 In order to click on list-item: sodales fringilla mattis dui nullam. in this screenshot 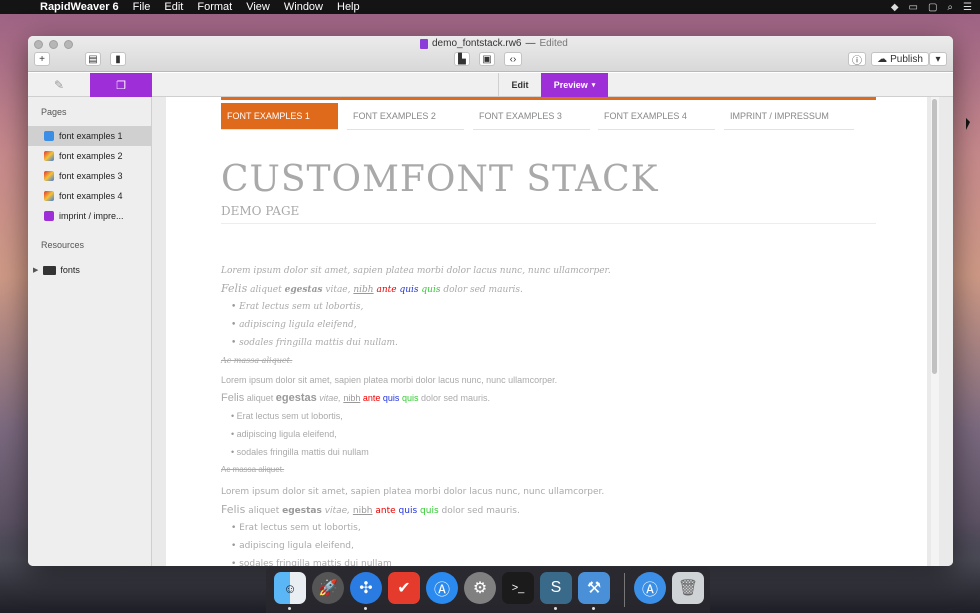, I will do `click(526, 343)`.